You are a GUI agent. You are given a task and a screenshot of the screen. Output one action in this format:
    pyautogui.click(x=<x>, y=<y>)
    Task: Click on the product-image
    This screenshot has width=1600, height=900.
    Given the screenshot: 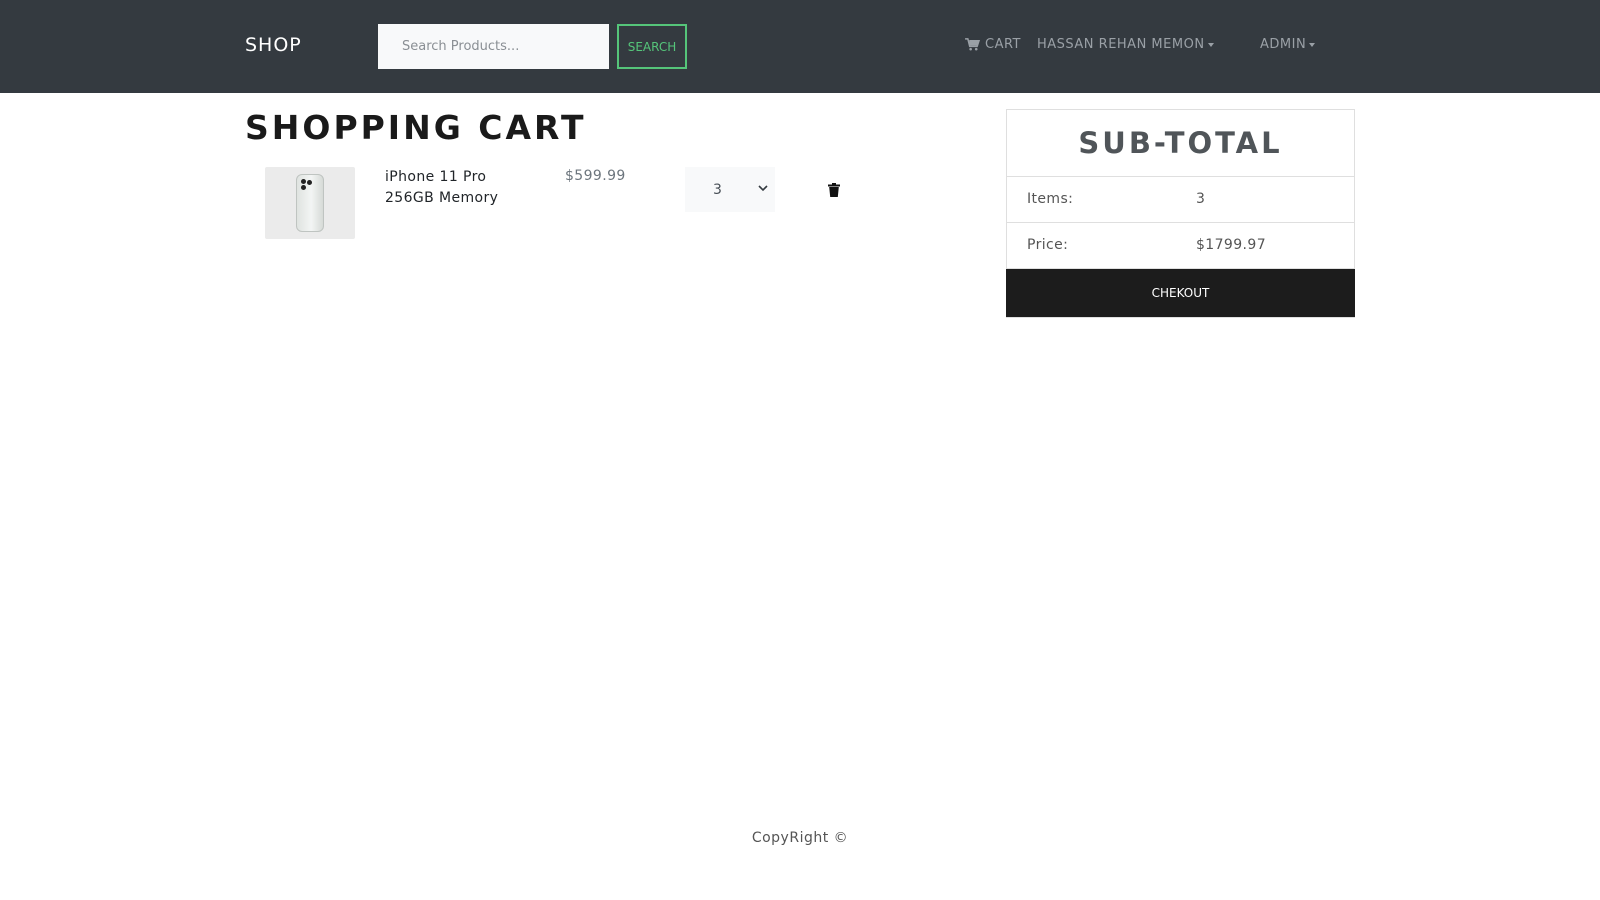 What is the action you would take?
    pyautogui.click(x=310, y=203)
    